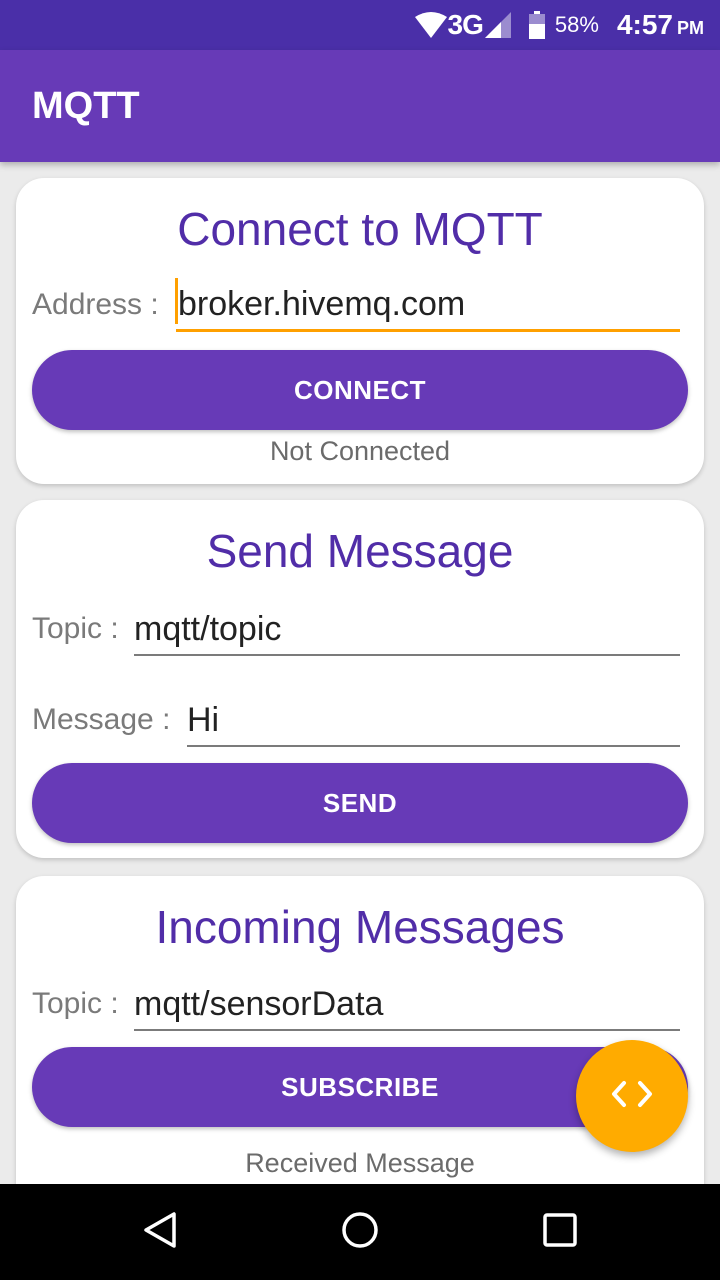  I want to click on back-icon, so click(160, 1232).